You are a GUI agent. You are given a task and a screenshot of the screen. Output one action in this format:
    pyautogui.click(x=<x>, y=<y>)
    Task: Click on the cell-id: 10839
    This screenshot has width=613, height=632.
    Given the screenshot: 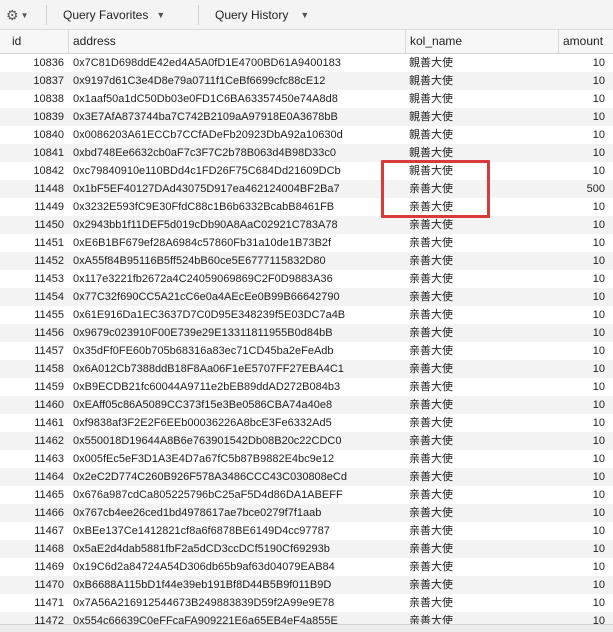 What is the action you would take?
    pyautogui.click(x=34, y=117)
    